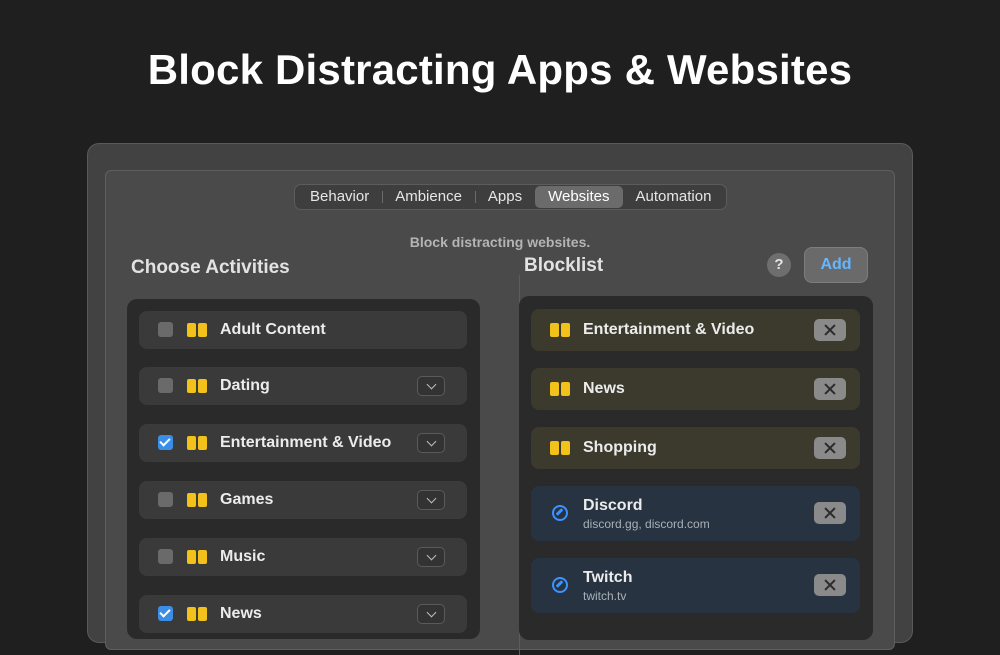 Image resolution: width=1000 pixels, height=655 pixels. I want to click on blocklist-item: News, so click(695, 389).